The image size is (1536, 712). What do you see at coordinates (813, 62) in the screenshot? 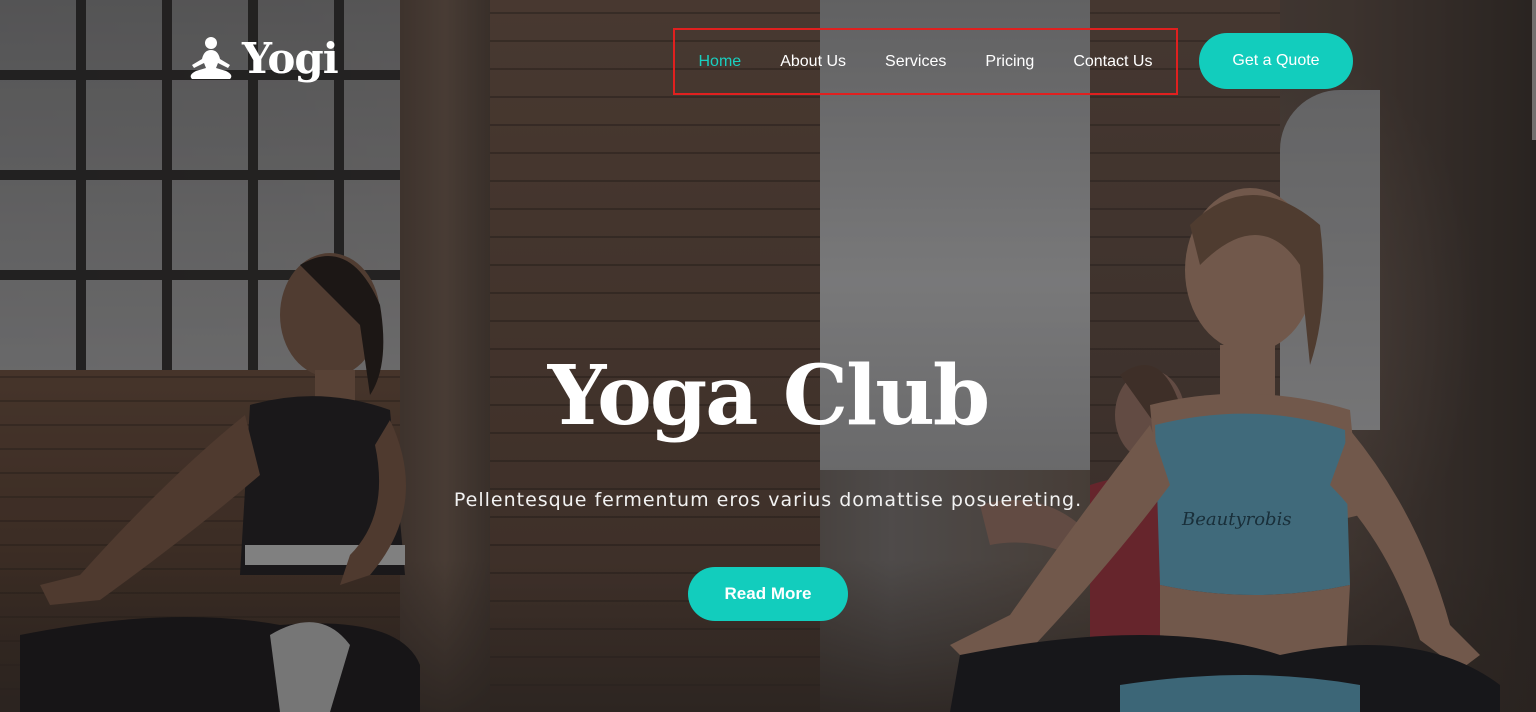
I see `nav-item-about-us: About Us` at bounding box center [813, 62].